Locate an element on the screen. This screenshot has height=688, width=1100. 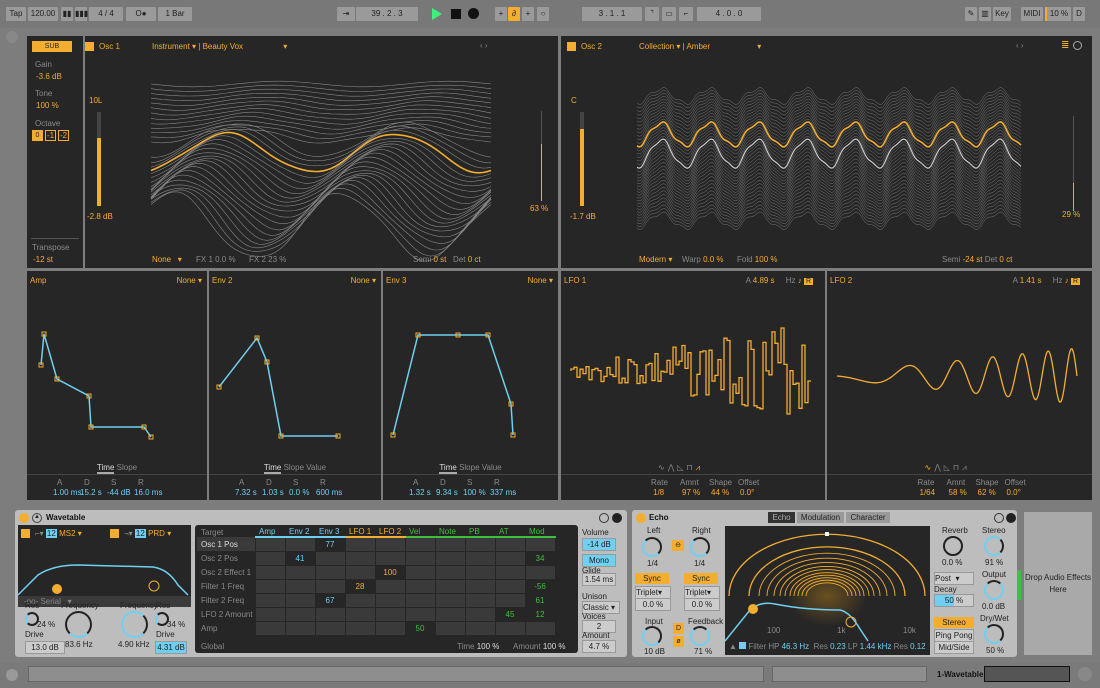
sub-toggle: SUB is located at coordinates (52, 46).